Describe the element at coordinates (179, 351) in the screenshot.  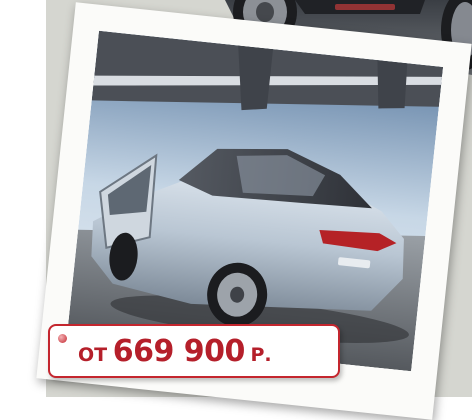
I see `price-amount: 669 900` at that location.